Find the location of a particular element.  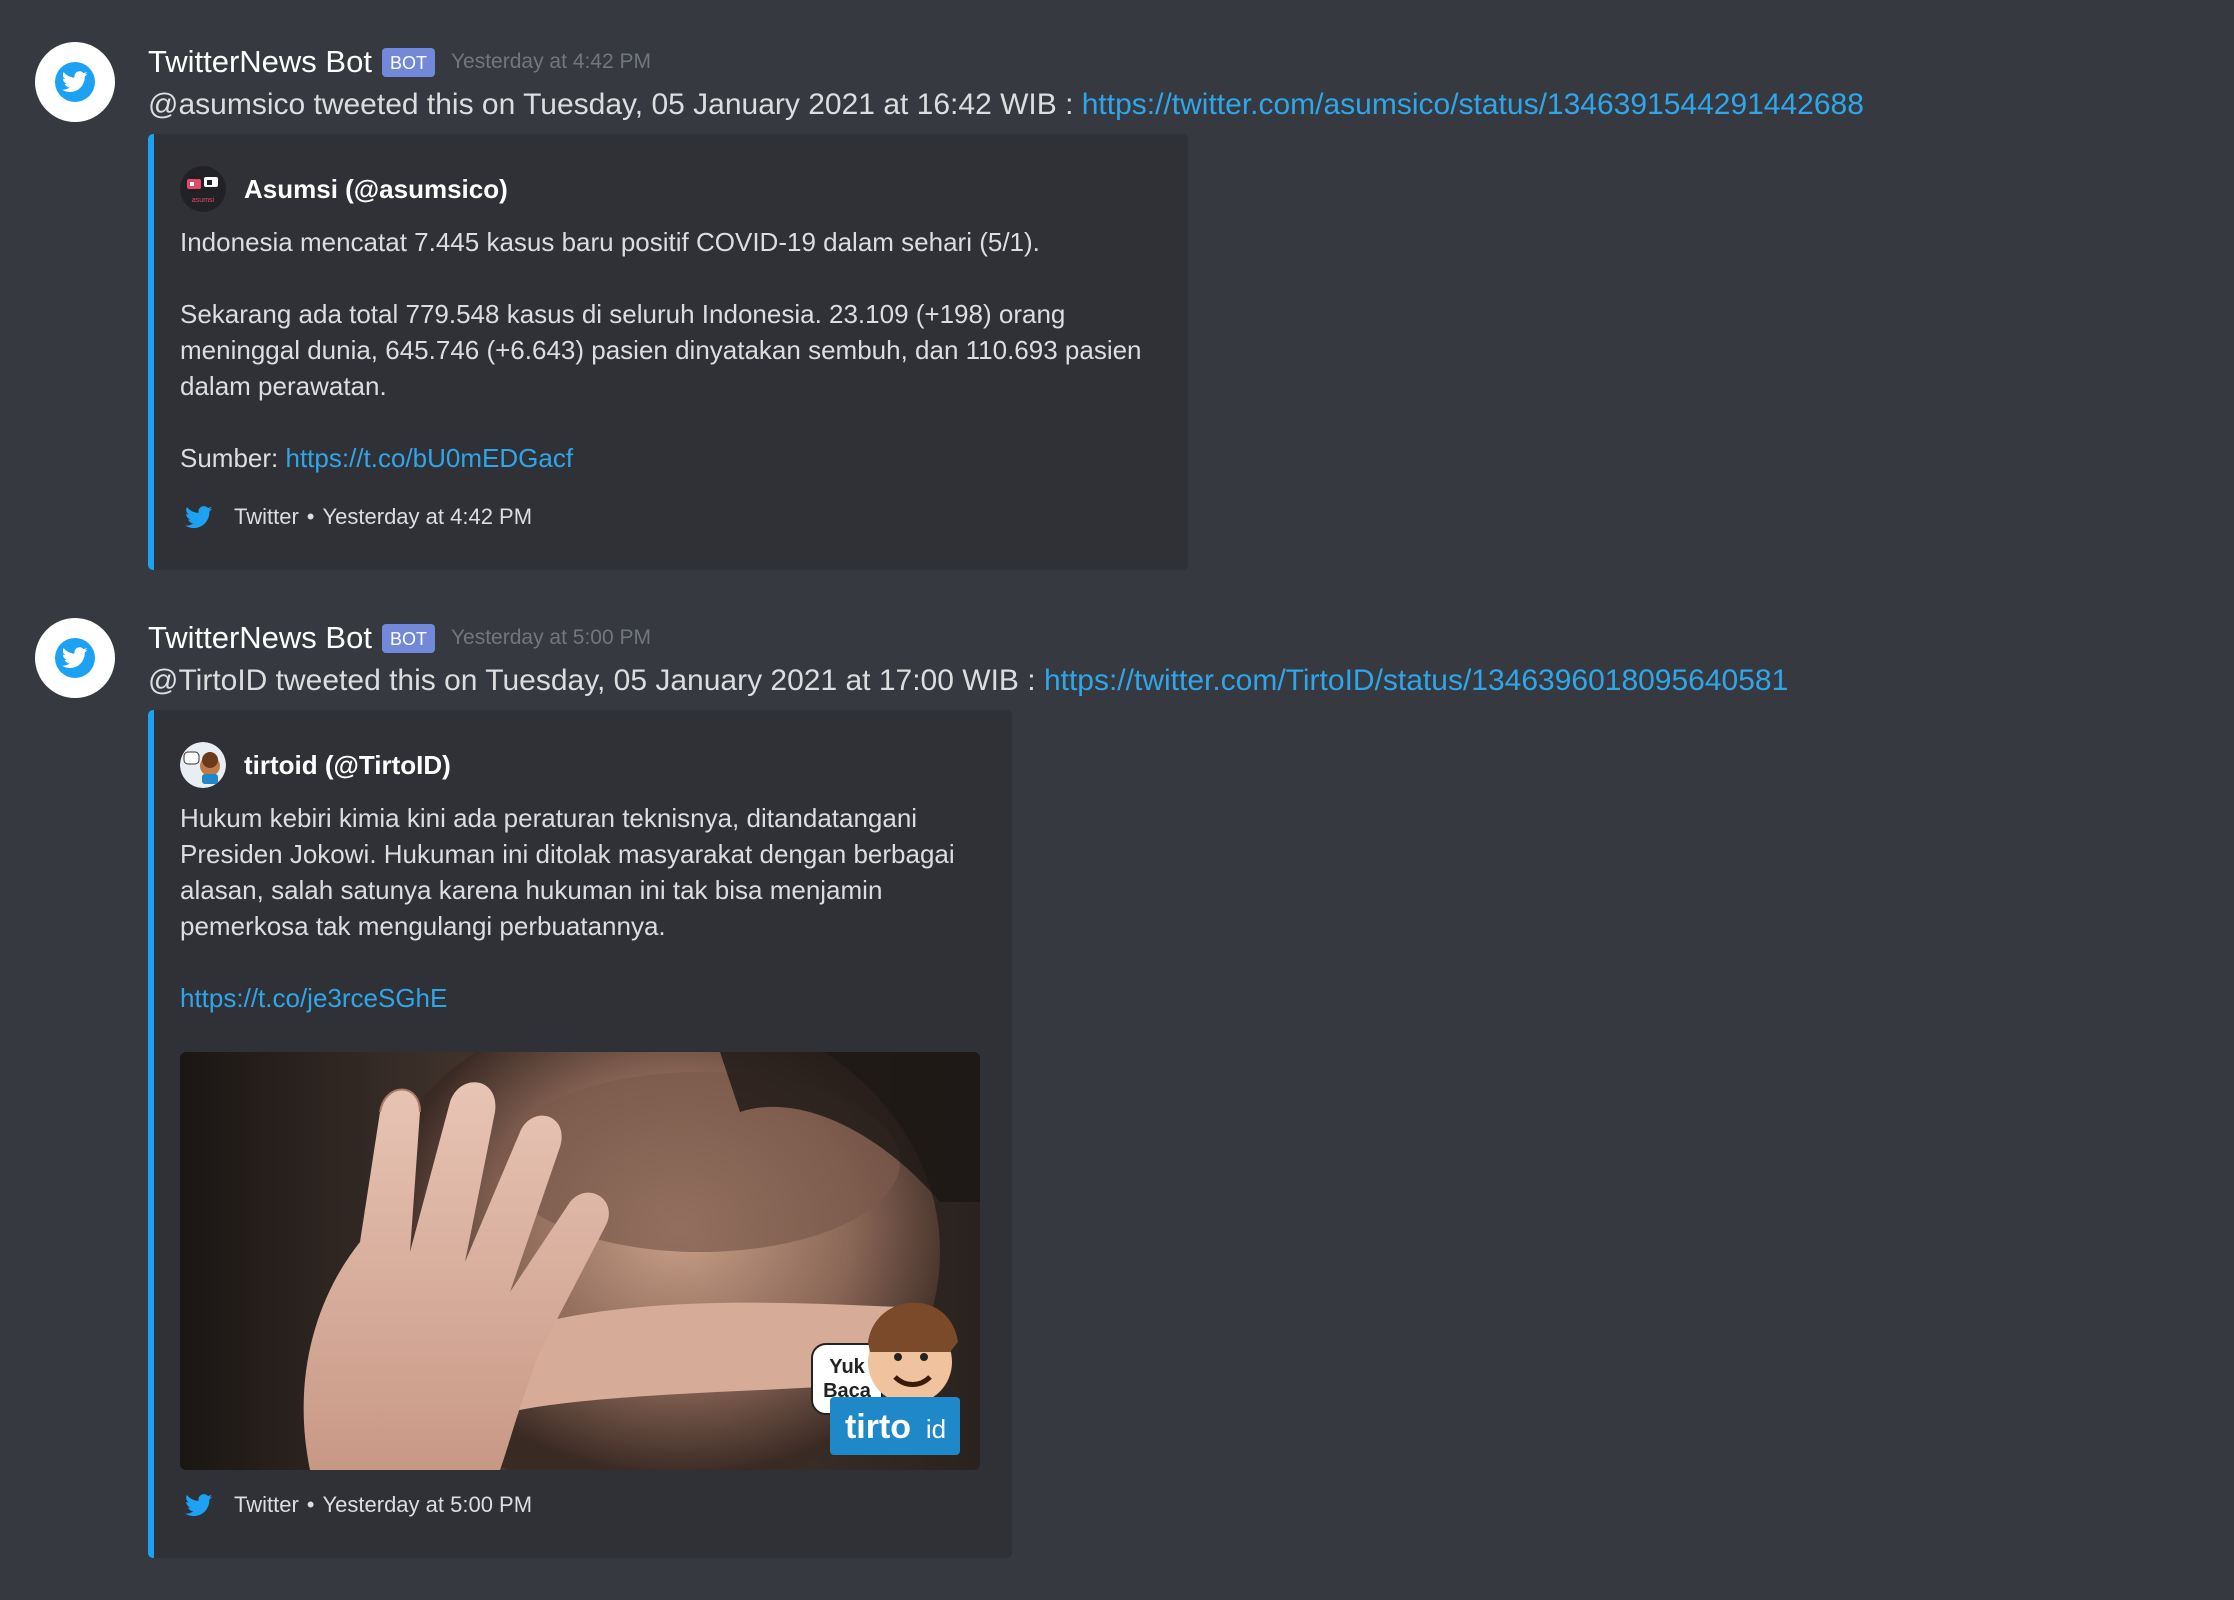

message-timestamp: Yesterday at 4:42 PM is located at coordinates (551, 62).